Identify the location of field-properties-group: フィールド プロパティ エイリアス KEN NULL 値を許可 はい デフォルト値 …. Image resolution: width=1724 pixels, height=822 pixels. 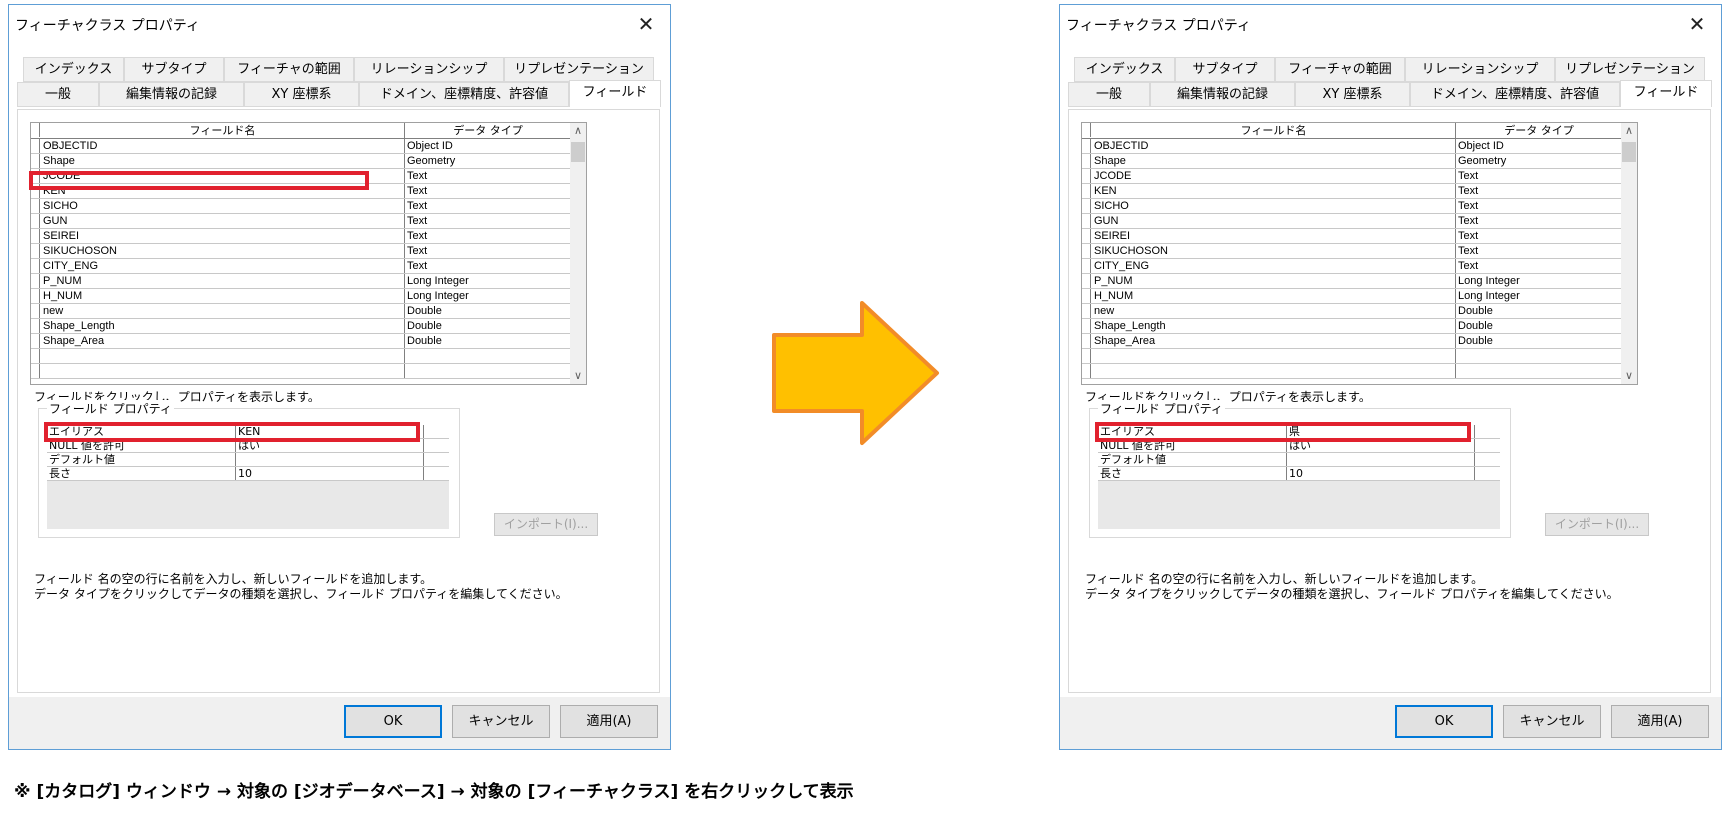
(249, 469).